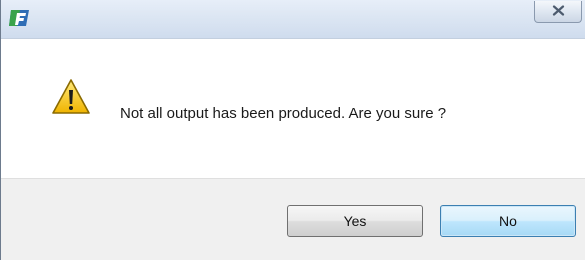 The width and height of the screenshot is (585, 260). I want to click on no-button: No, so click(508, 221).